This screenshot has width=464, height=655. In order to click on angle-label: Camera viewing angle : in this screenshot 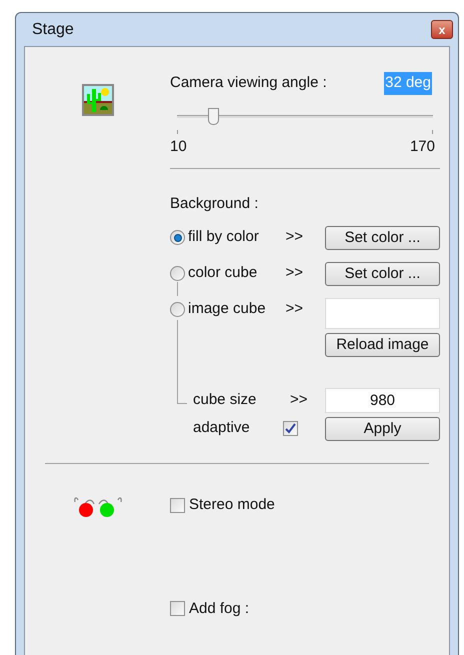, I will do `click(248, 83)`.